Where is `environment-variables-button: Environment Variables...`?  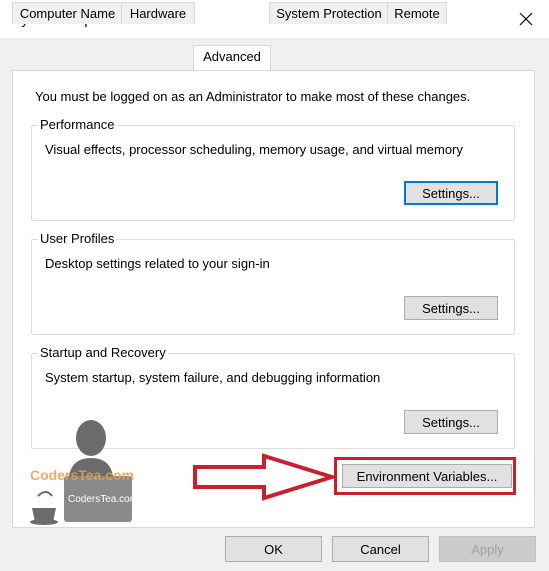 environment-variables-button: Environment Variables... is located at coordinates (427, 476).